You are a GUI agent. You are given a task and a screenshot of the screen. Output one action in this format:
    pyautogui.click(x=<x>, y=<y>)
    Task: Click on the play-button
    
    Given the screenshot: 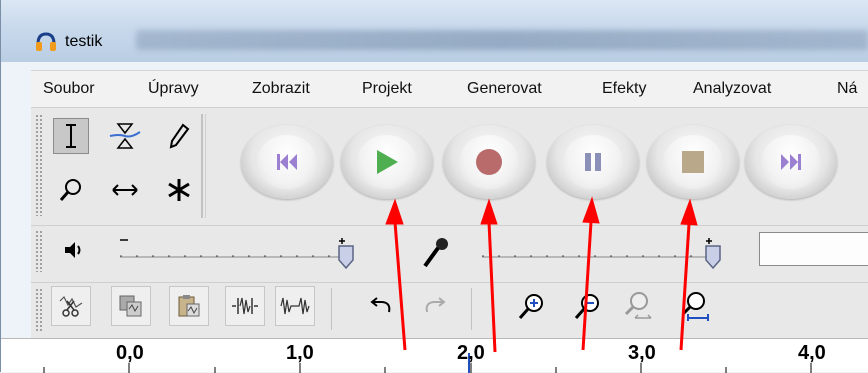 What is the action you would take?
    pyautogui.click(x=387, y=162)
    